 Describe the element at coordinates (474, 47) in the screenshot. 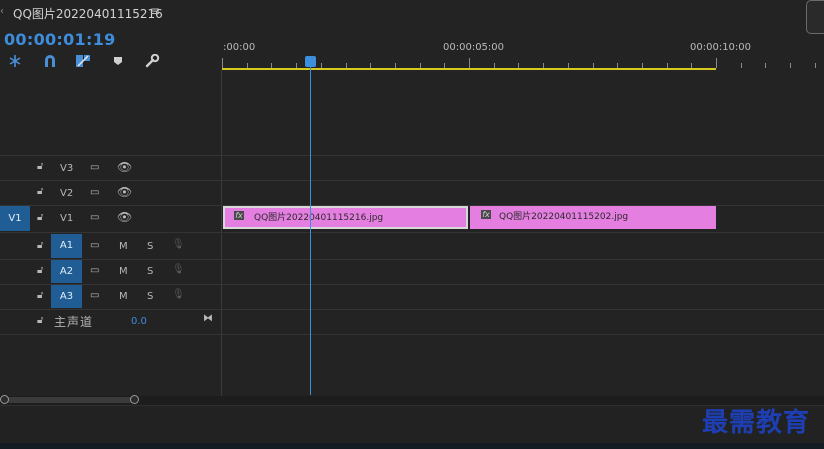

I see `ruler-label-5s: 00:00:05:00` at that location.